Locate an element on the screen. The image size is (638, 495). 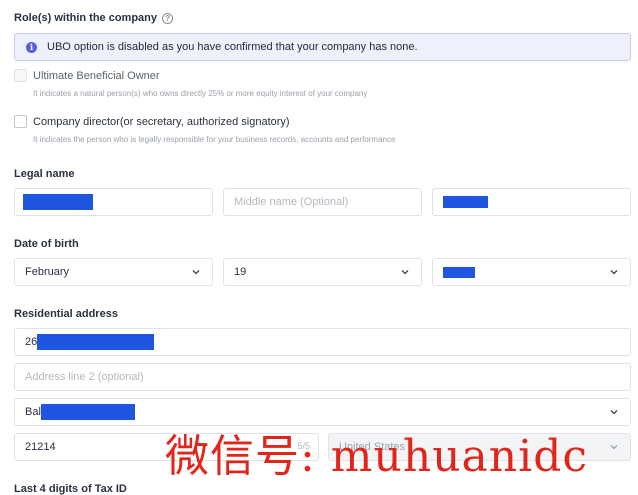
legal-name-label: Legal name is located at coordinates (44, 174).